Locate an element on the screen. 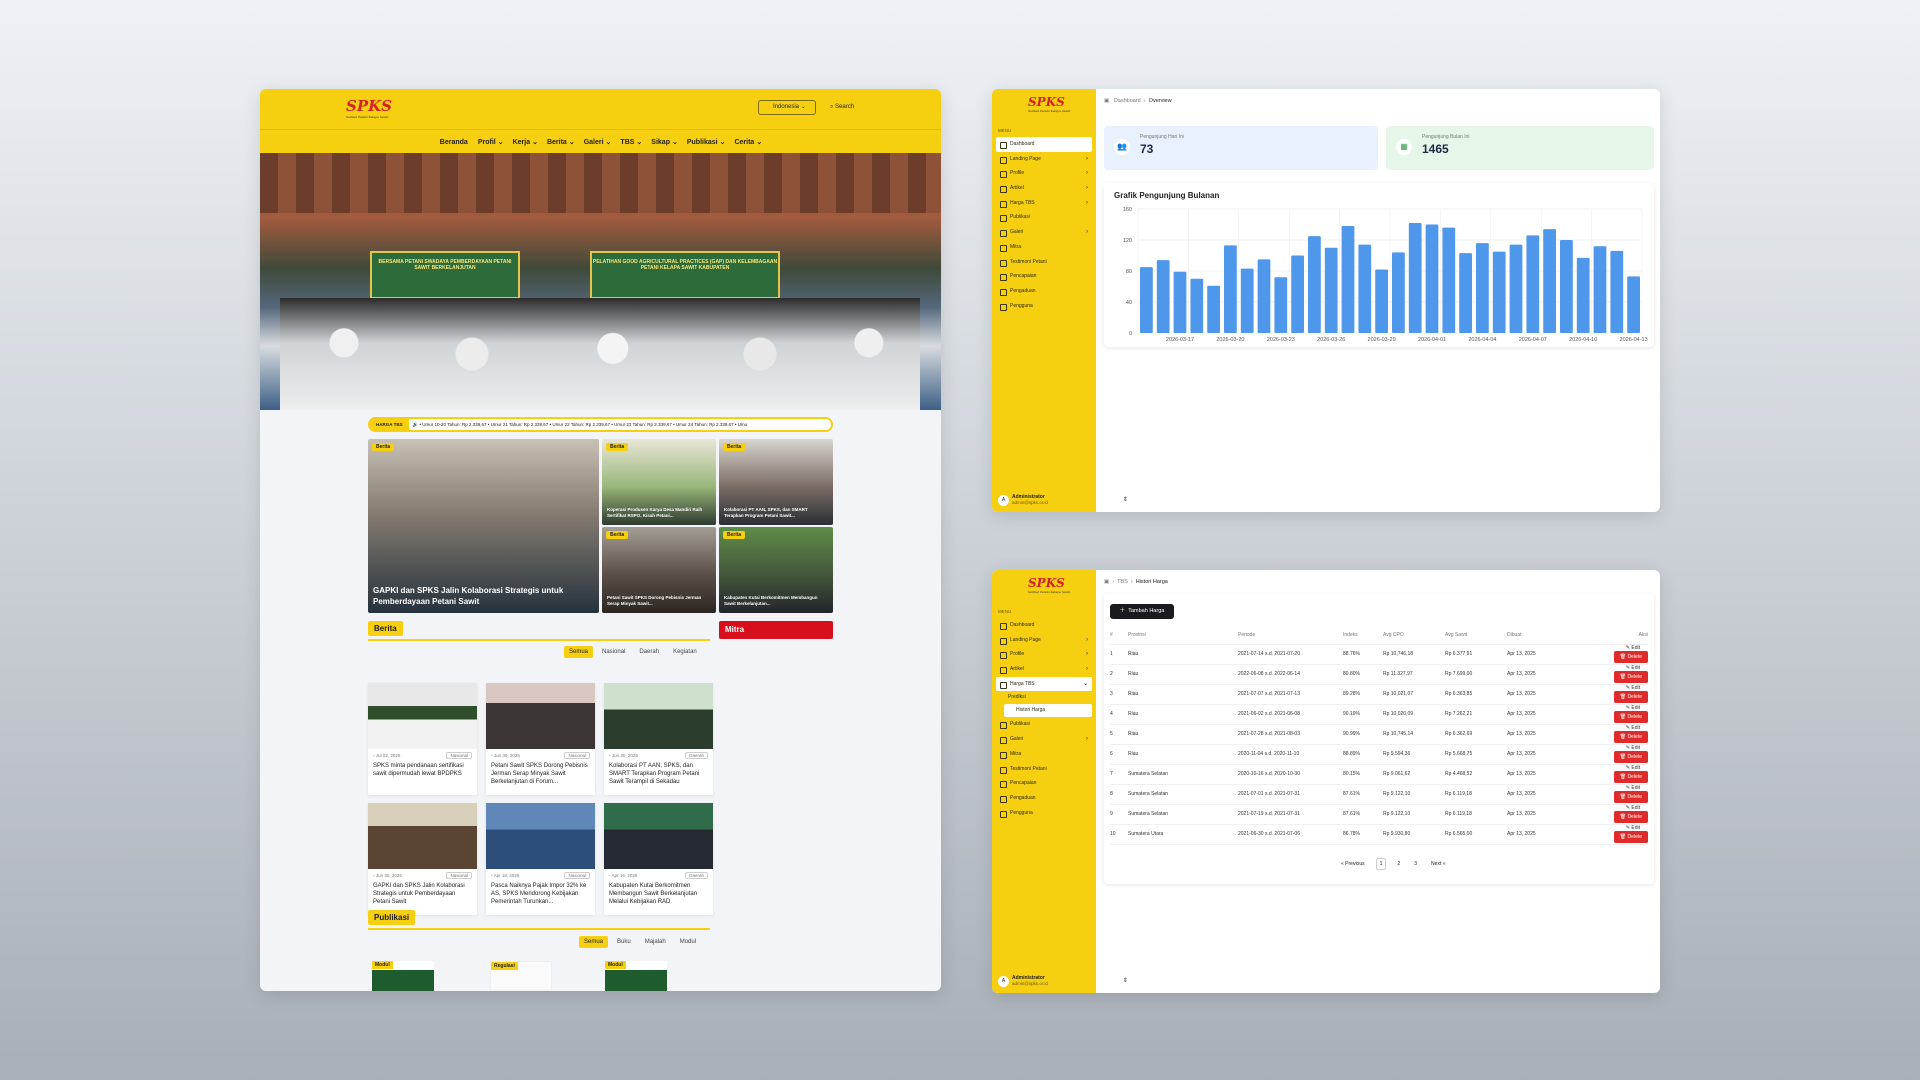  nav-item-publikasi: Publikasi is located at coordinates (702, 142).